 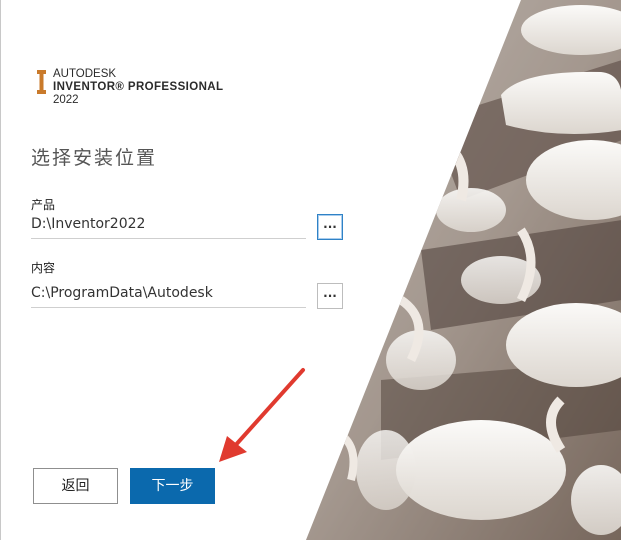 I want to click on content-location-label: 内容, so click(x=43, y=268).